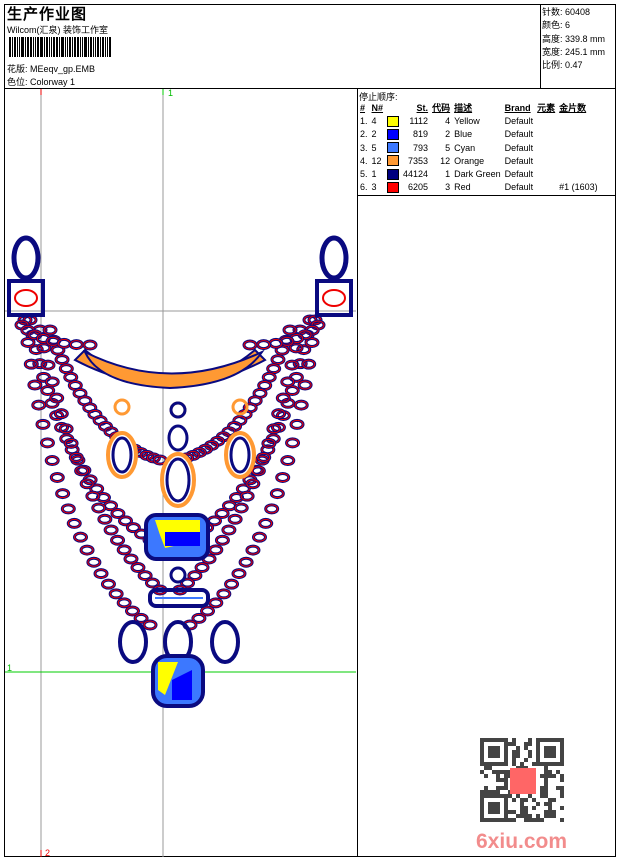  I want to click on seal-icon, so click(523, 781).